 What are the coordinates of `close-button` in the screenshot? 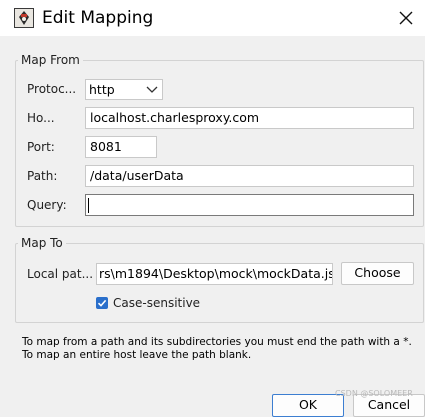 It's located at (405, 18).